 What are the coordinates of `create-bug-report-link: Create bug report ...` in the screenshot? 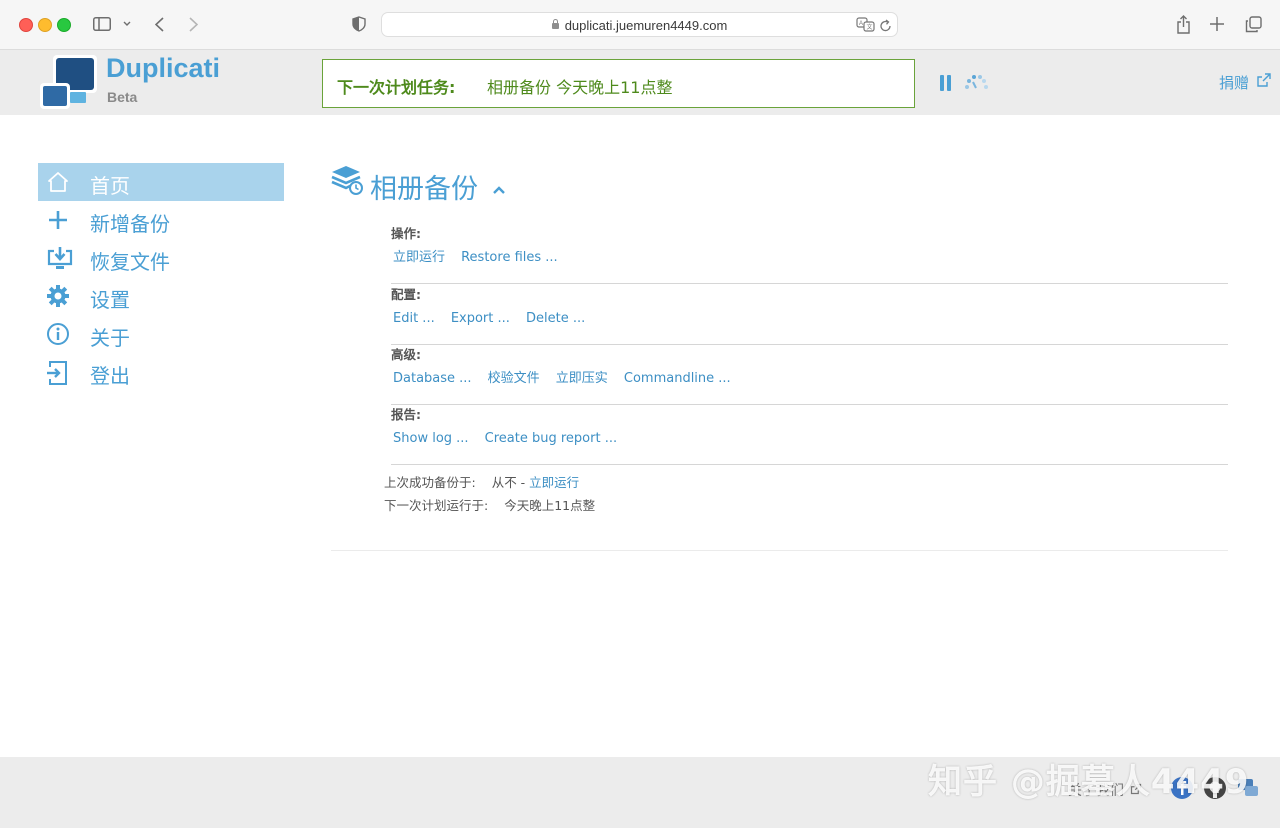 It's located at (551, 438).